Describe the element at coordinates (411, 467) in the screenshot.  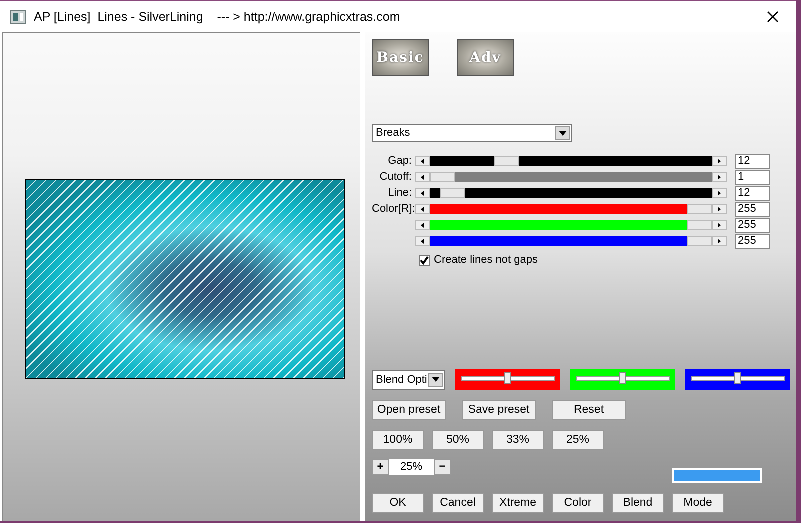
I see `zoom-field: 25%` at that location.